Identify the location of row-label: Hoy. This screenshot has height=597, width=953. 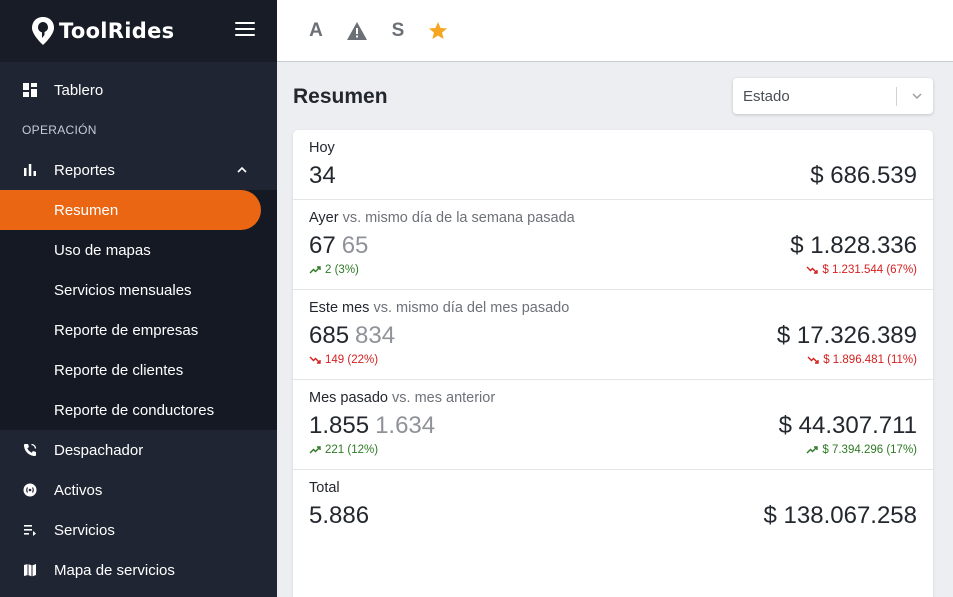
(322, 148).